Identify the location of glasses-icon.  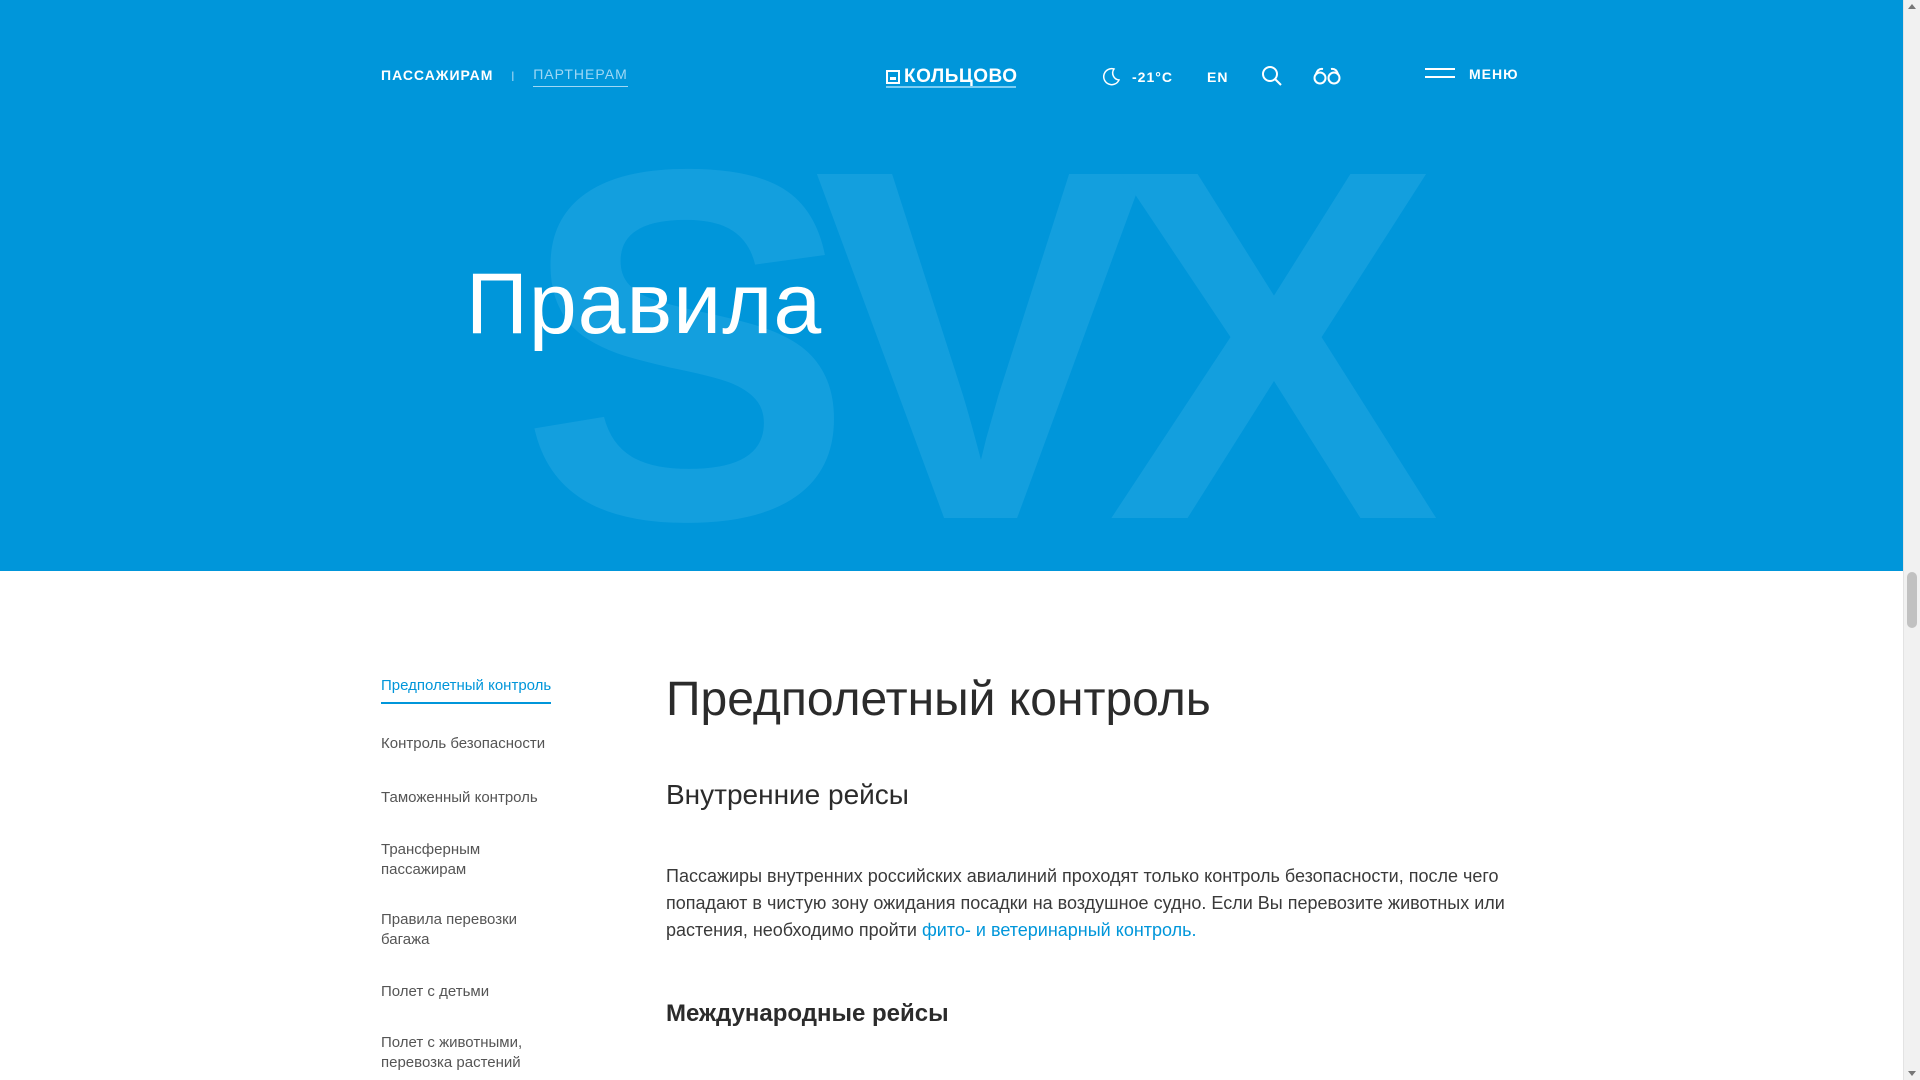
(1327, 76).